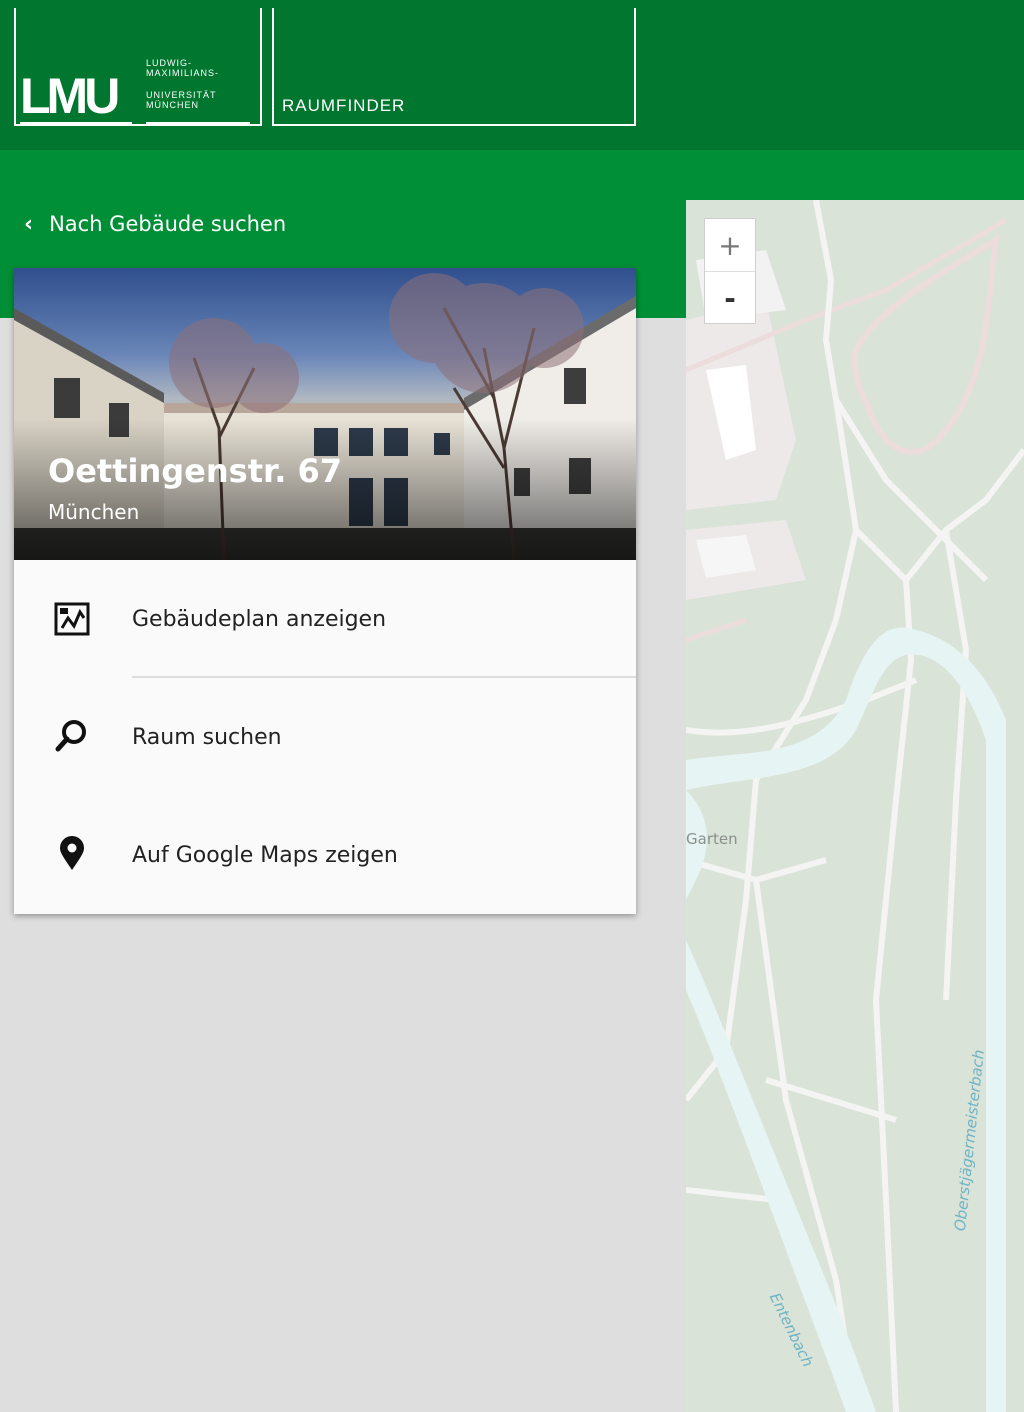  Describe the element at coordinates (325, 414) in the screenshot. I see `building-photo: Oettingenstr. 67 München` at that location.